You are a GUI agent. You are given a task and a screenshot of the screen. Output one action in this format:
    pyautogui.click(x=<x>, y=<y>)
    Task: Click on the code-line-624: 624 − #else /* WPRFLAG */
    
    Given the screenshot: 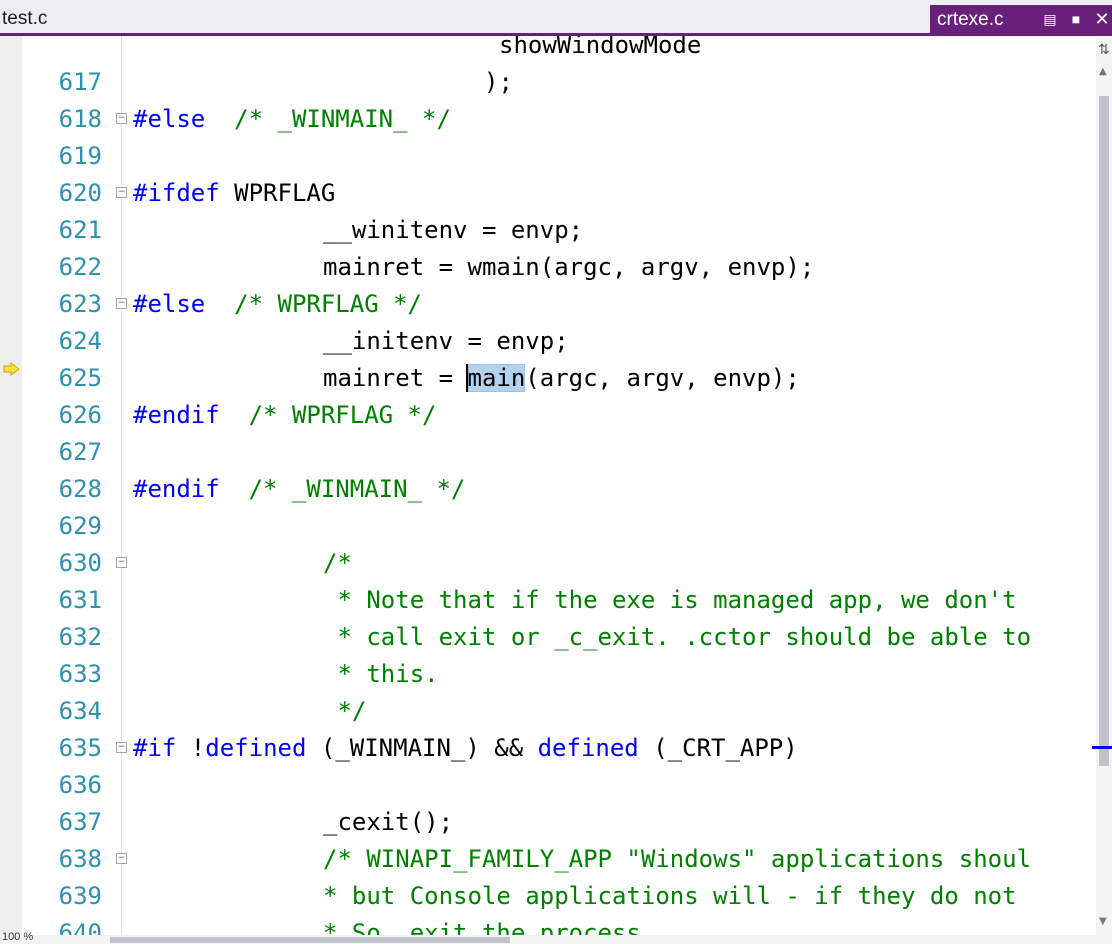 What is the action you would take?
    pyautogui.click(x=548, y=320)
    